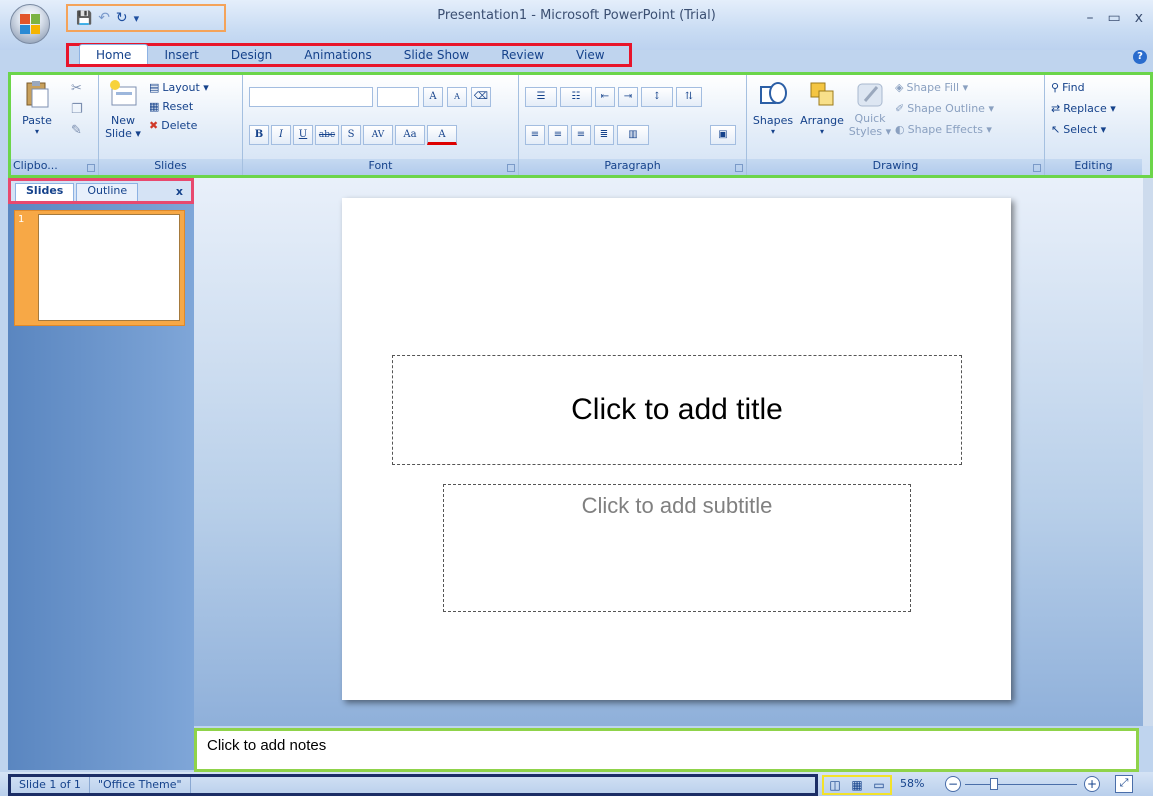  Describe the element at coordinates (179, 191) in the screenshot. I see `close-pane-icon: x` at that location.